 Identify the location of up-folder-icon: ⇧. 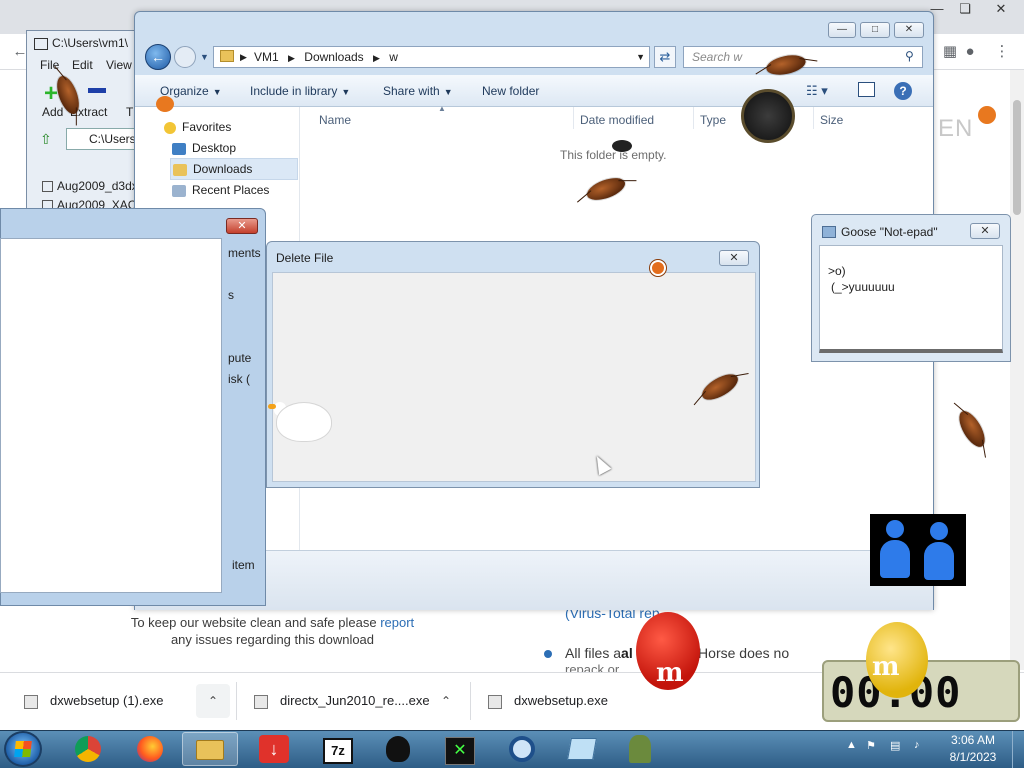
(46, 139).